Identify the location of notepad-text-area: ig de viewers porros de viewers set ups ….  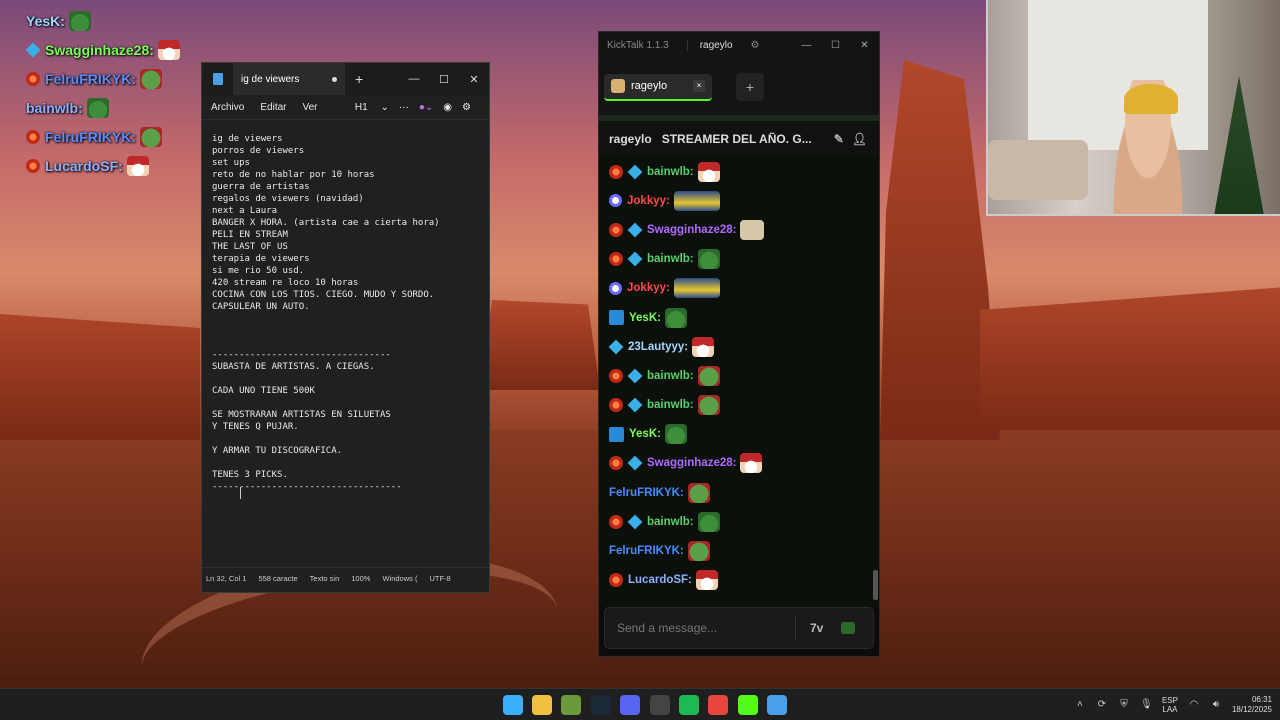
(345, 343).